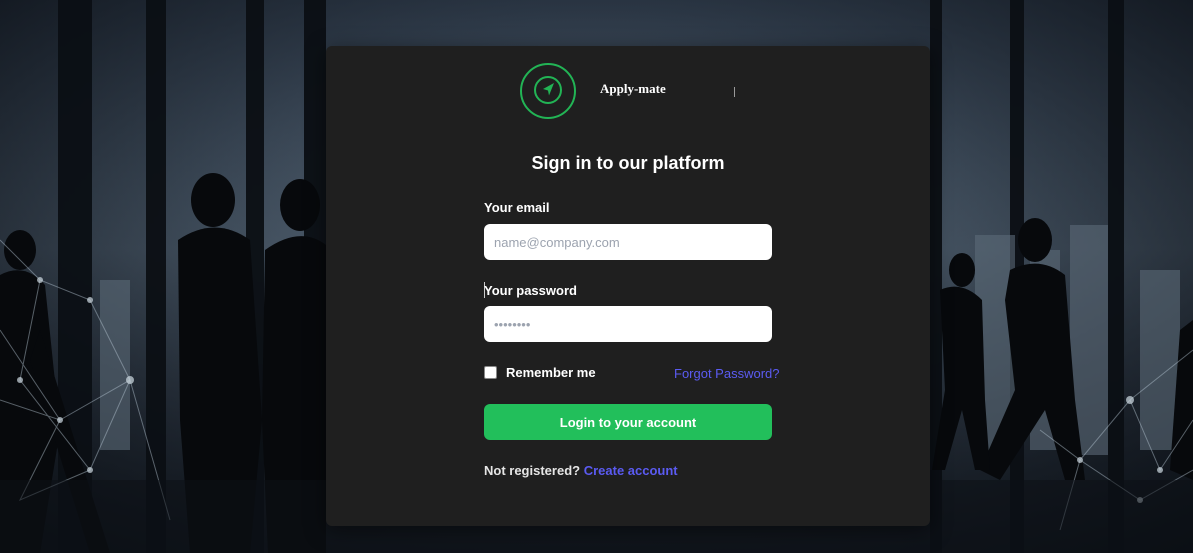 This screenshot has height=553, width=1193. I want to click on remember-me: Remember me, so click(540, 372).